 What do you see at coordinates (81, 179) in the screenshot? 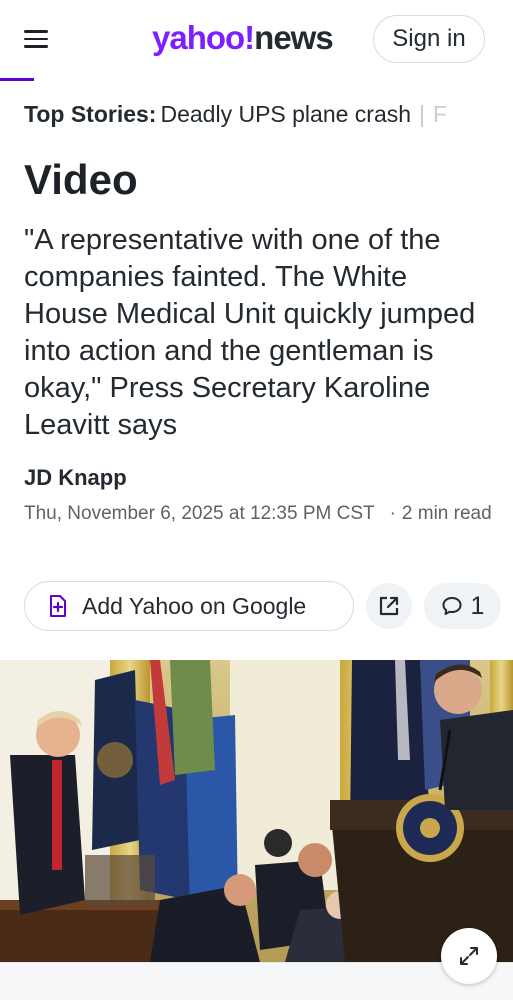
I see `section-title: Video` at bounding box center [81, 179].